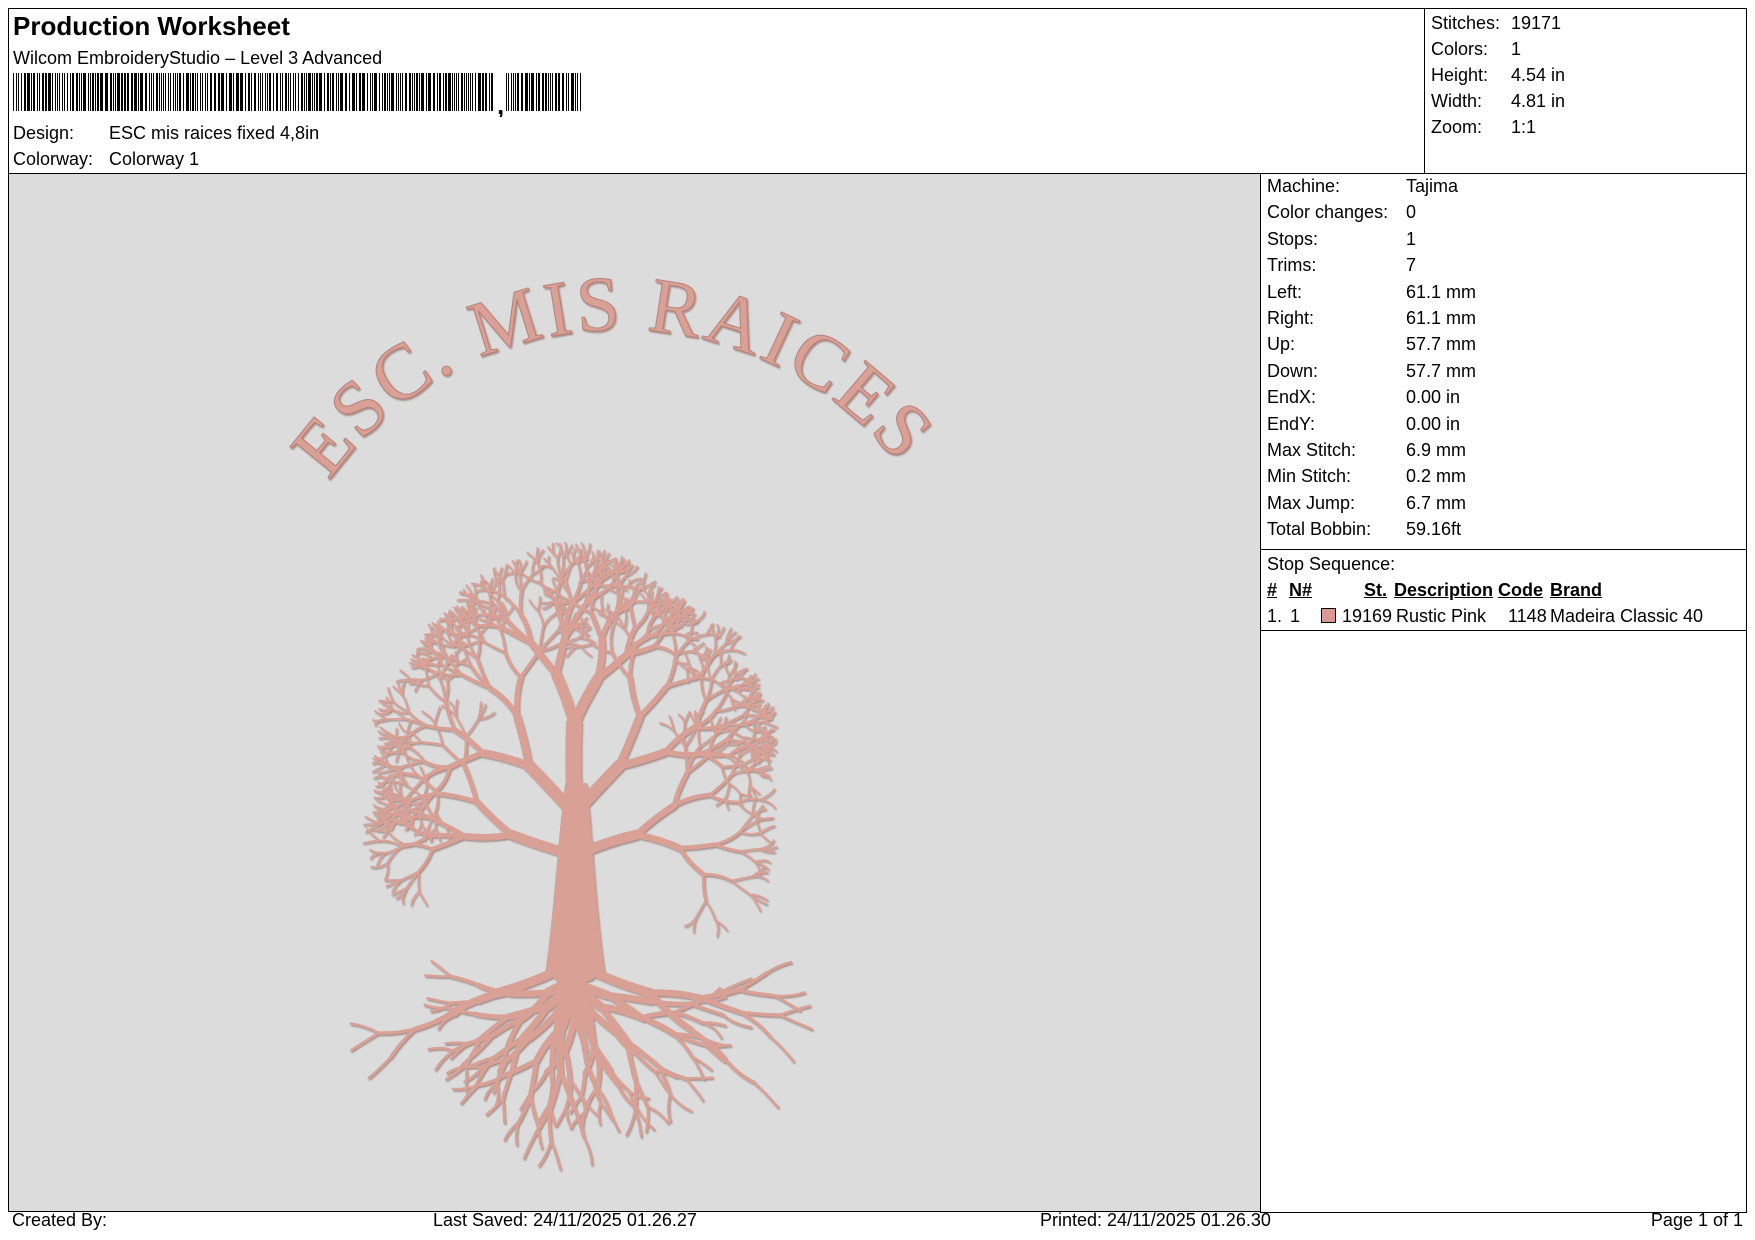 The width and height of the screenshot is (1755, 1240). Describe the element at coordinates (1285, 291) in the screenshot. I see `stat-label: Left:` at that location.